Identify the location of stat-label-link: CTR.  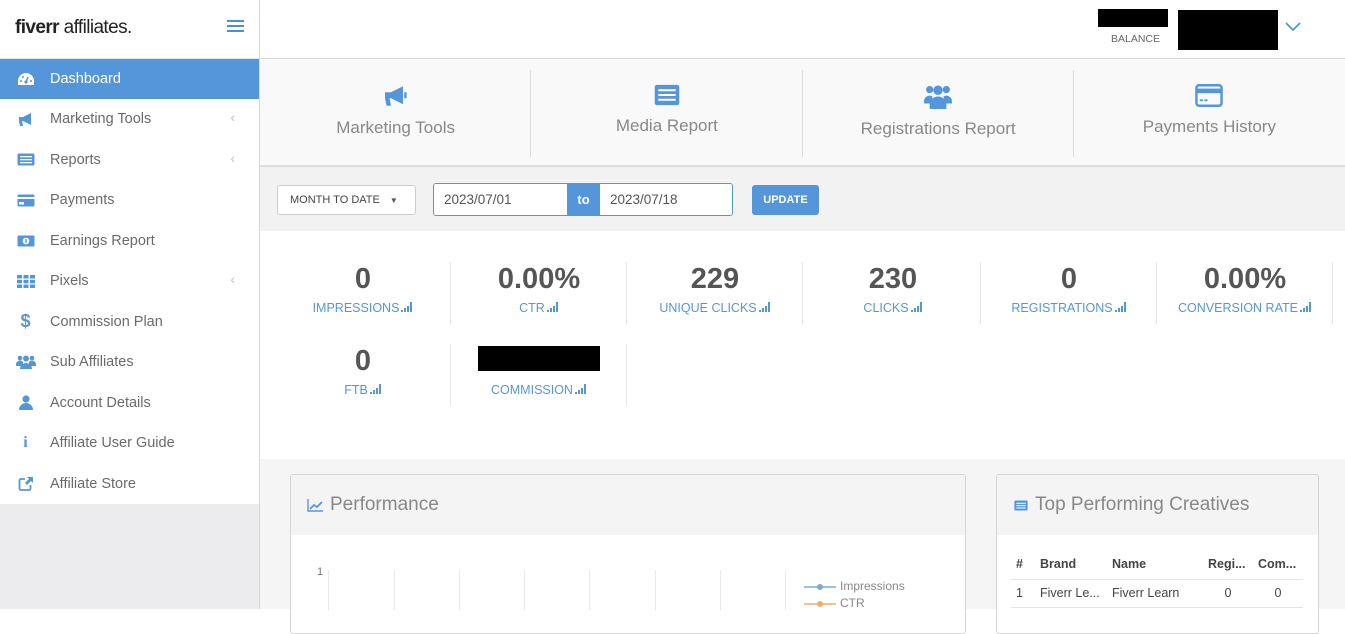
(539, 308).